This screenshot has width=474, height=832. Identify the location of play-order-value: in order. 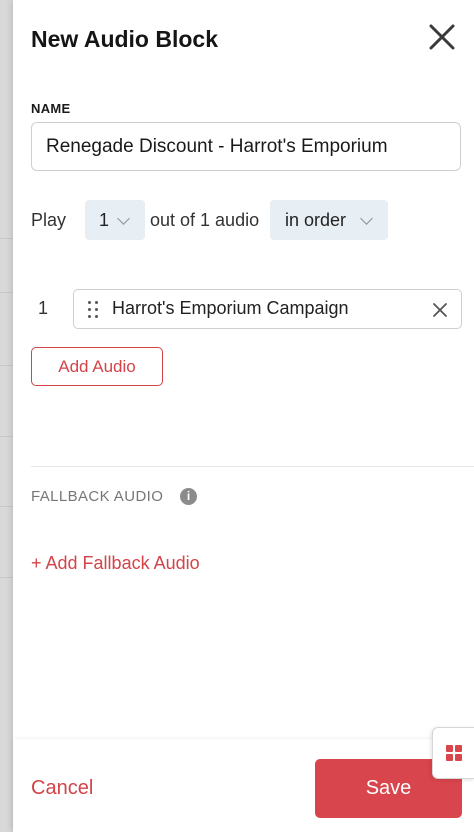
(316, 220).